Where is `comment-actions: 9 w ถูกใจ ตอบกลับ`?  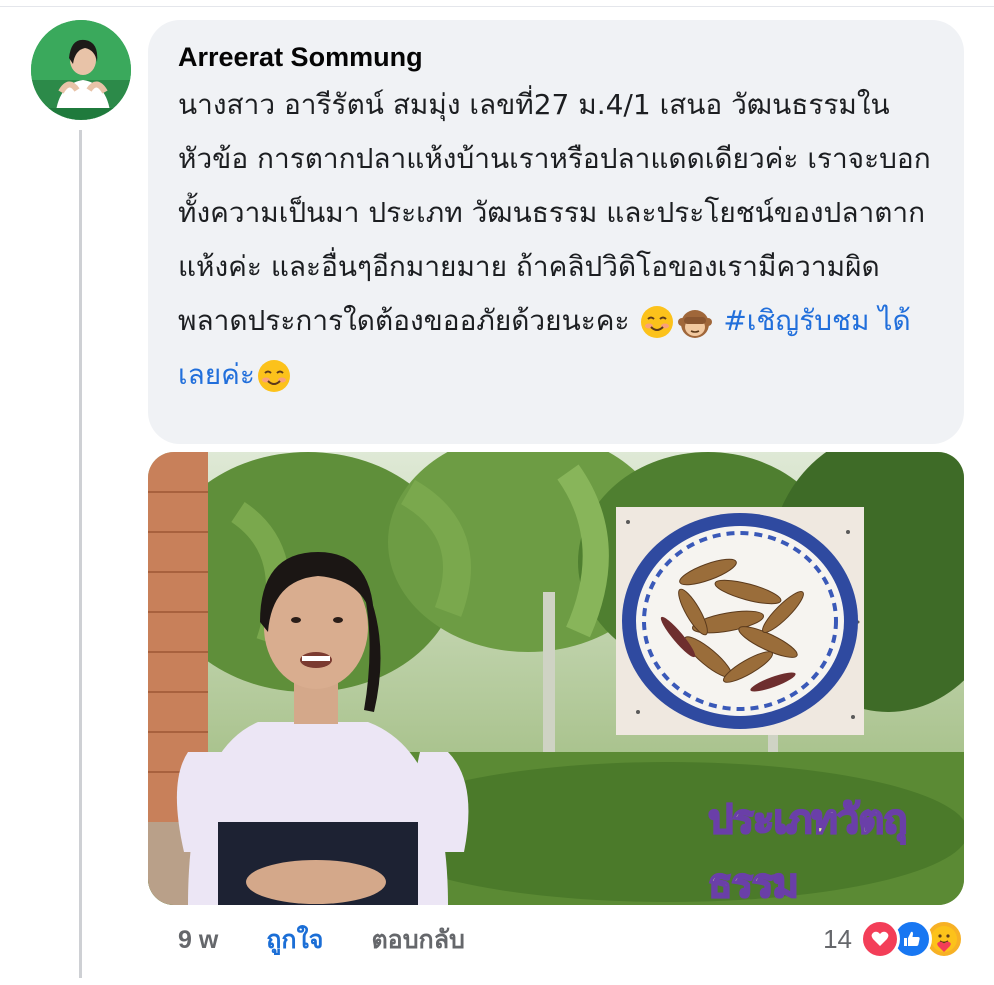 comment-actions: 9 w ถูกใจ ตอบกลับ is located at coordinates (321, 940).